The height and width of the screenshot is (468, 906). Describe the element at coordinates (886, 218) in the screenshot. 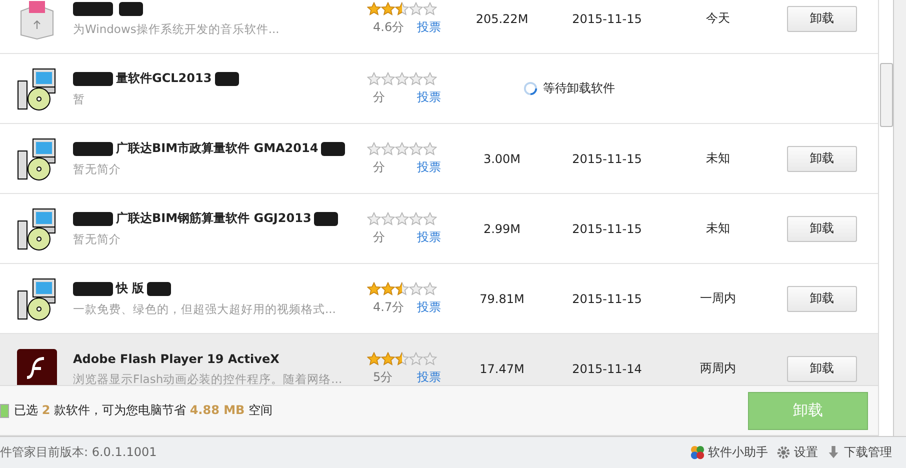

I see `scrollbar` at that location.